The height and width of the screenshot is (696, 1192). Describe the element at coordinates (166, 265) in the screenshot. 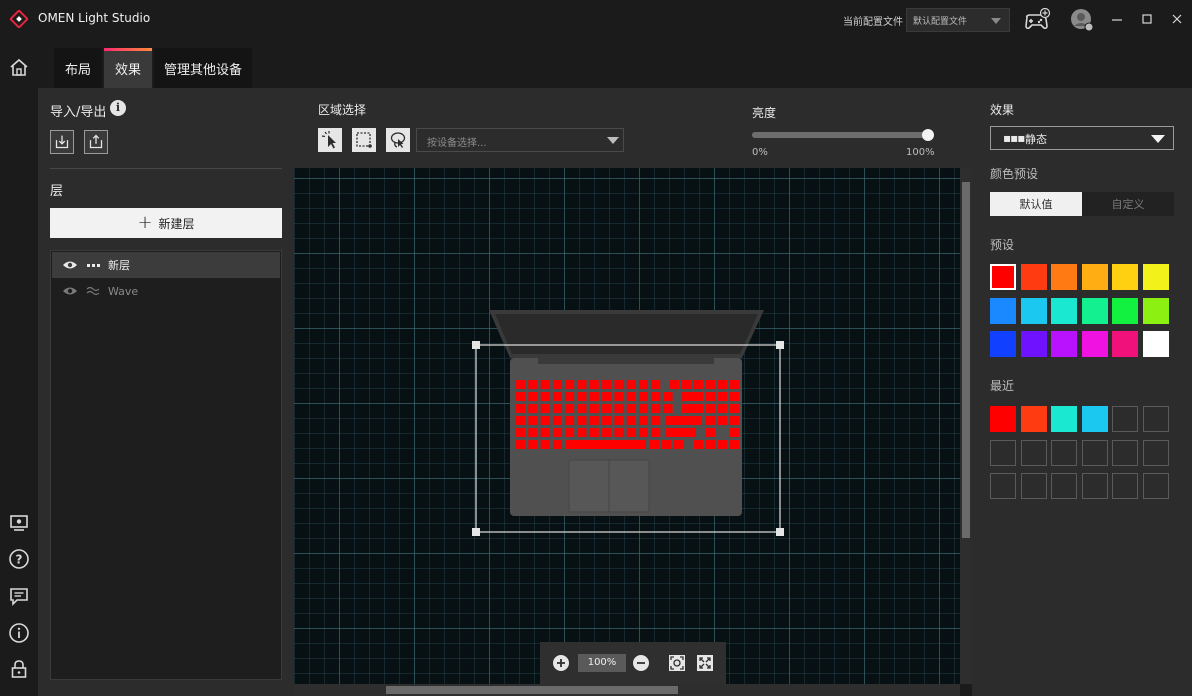

I see `layer-item-new: 新层` at that location.